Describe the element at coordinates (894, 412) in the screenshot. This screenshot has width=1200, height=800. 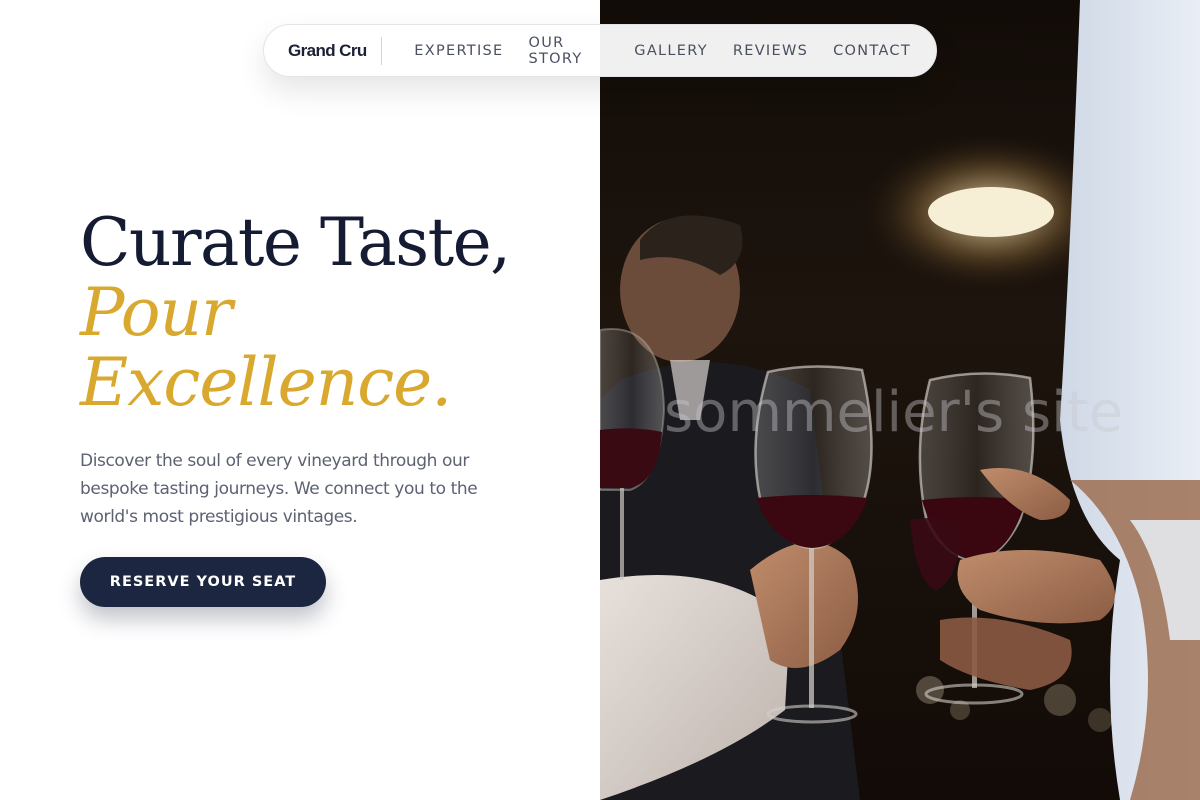
I see `watermark-text: sommelier's site` at that location.